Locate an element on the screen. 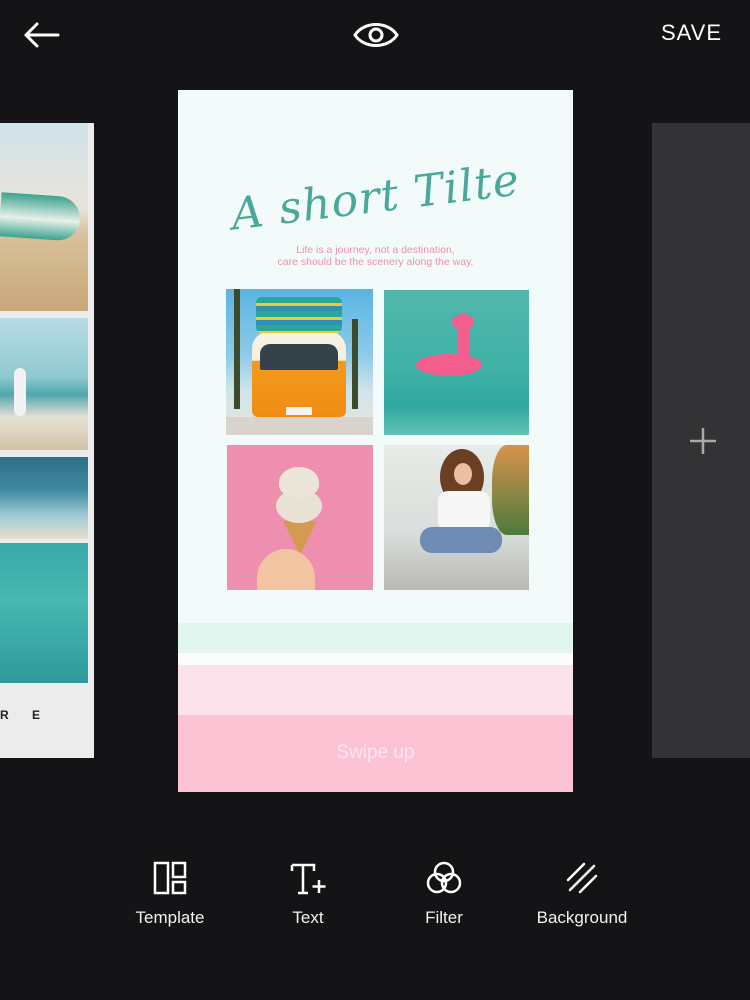 This screenshot has width=750, height=1000. filter-tool-button: Filter is located at coordinates (444, 894).